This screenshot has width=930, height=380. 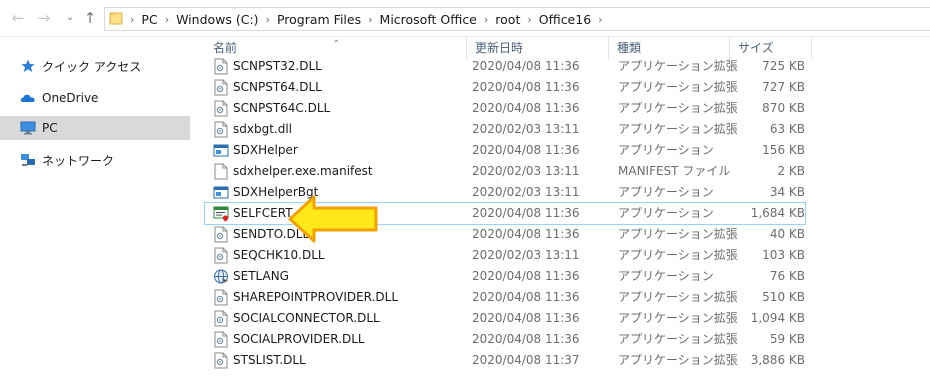 What do you see at coordinates (28, 65) in the screenshot?
I see `star-icon` at bounding box center [28, 65].